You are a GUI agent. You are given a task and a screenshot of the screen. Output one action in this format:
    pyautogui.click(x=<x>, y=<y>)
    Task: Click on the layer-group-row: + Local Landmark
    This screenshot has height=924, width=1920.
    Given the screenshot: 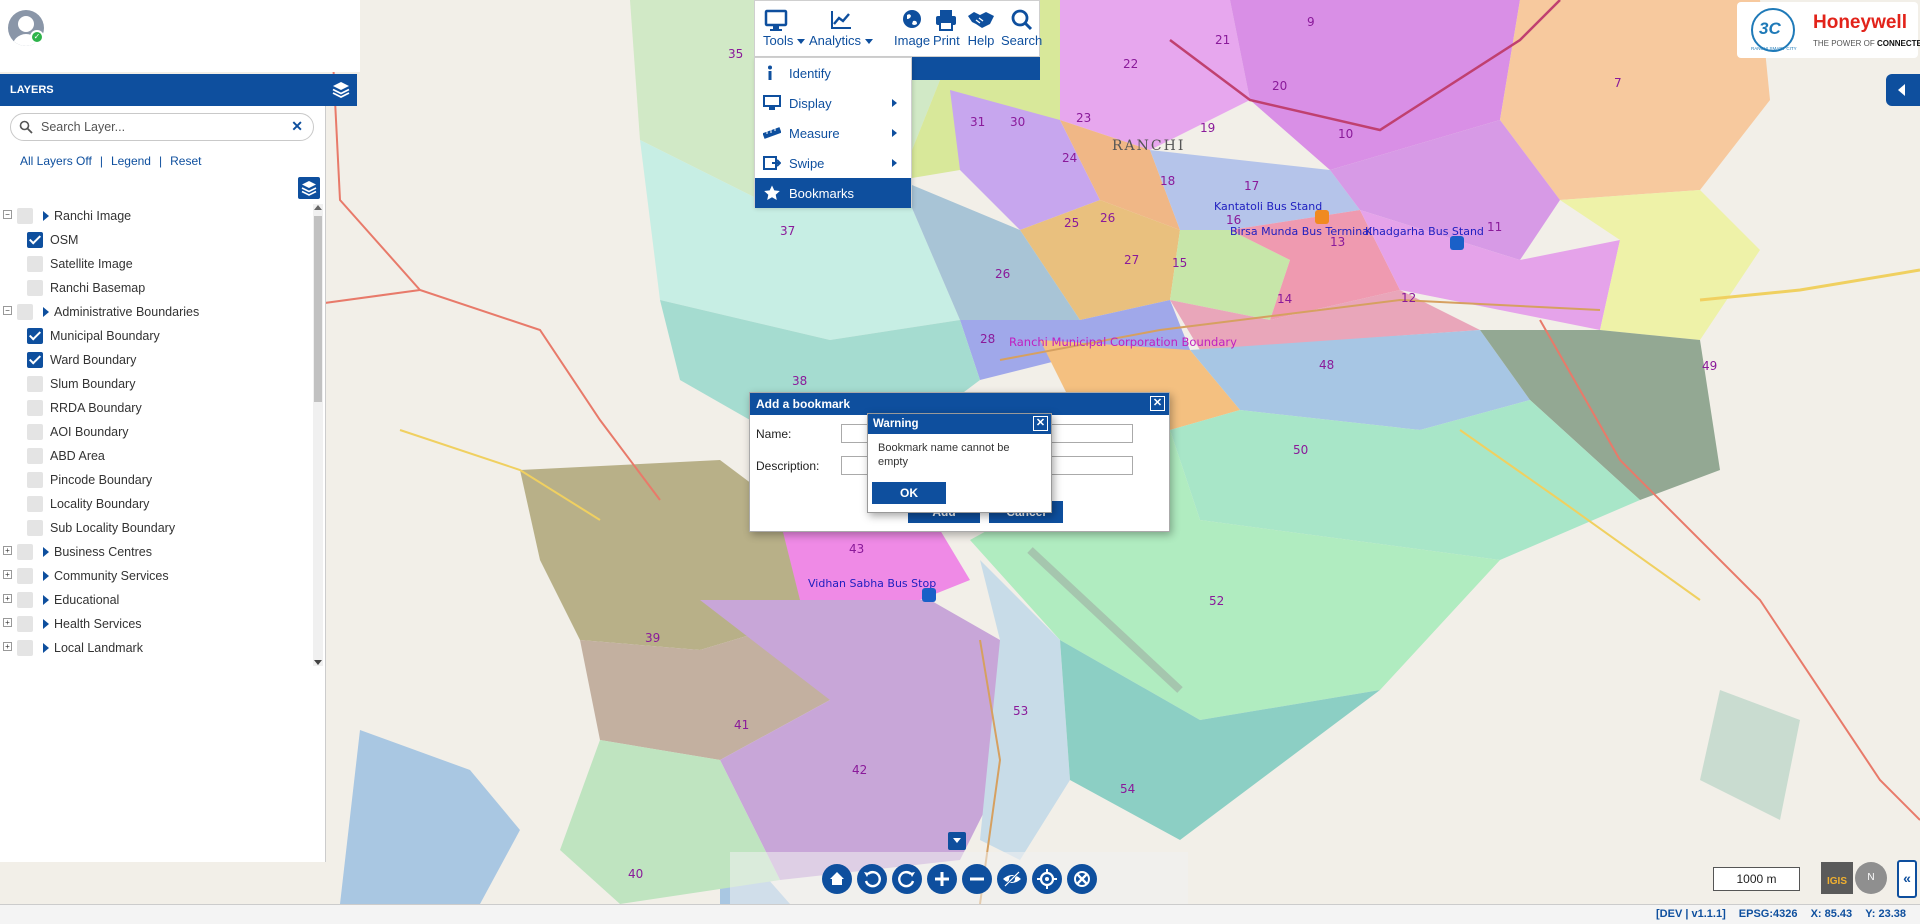 What is the action you would take?
    pyautogui.click(x=157, y=648)
    